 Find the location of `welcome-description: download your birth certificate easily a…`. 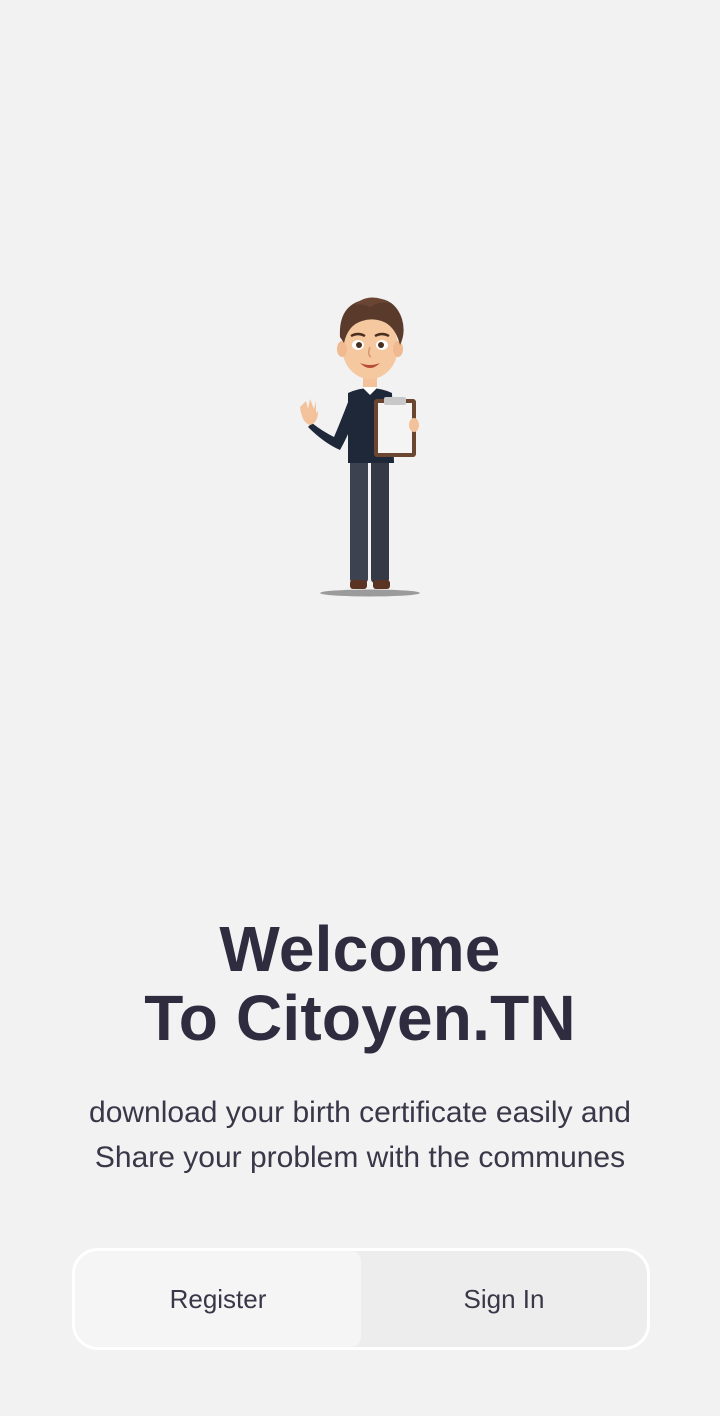

welcome-description: download your birth certificate easily a… is located at coordinates (360, 1135).